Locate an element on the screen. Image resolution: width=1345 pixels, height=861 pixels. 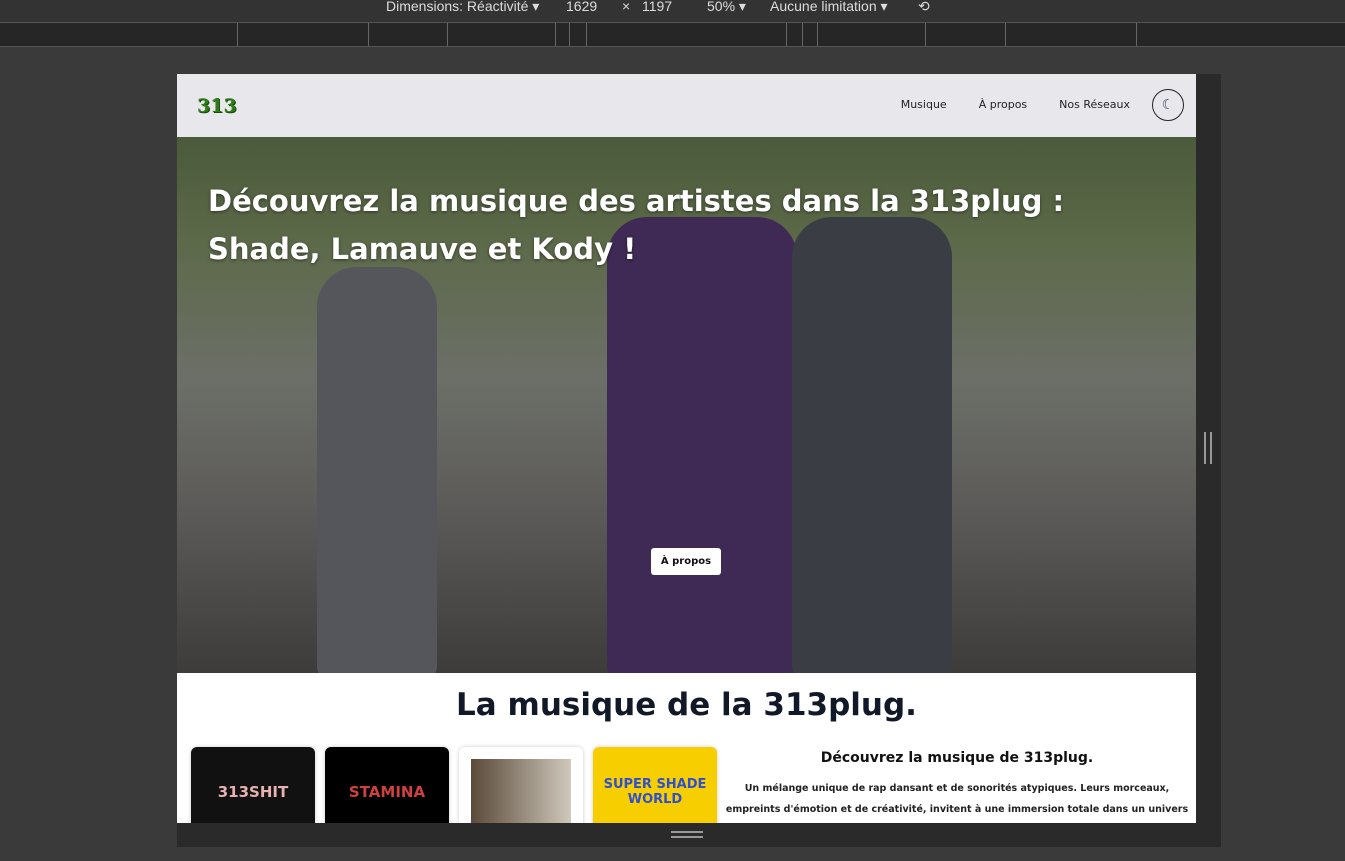
about-button: À propos is located at coordinates (686, 561).